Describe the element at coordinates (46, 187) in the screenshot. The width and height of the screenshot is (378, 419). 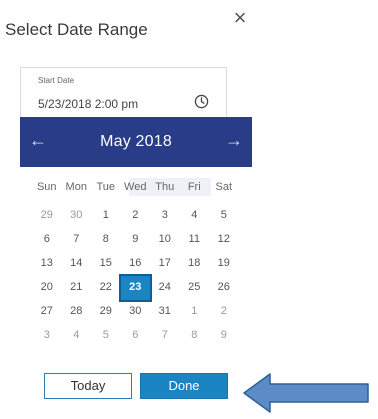
I see `weekday-sun: Sun` at that location.